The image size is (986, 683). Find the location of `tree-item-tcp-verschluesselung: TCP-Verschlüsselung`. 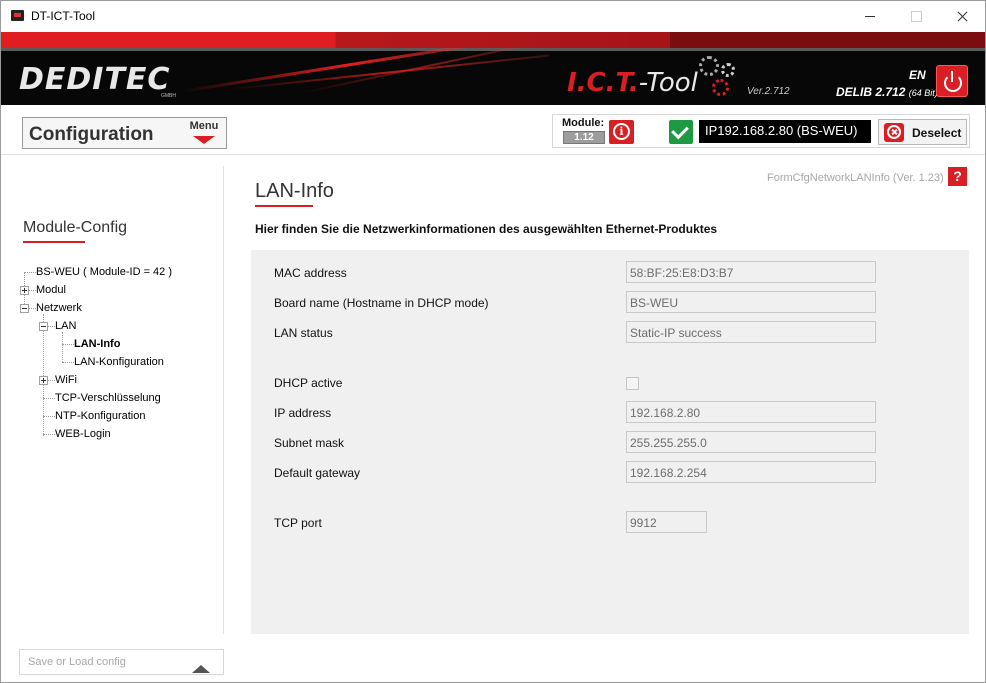

tree-item-tcp-verschluesselung: TCP-Verschlüsselung is located at coordinates (108, 398).